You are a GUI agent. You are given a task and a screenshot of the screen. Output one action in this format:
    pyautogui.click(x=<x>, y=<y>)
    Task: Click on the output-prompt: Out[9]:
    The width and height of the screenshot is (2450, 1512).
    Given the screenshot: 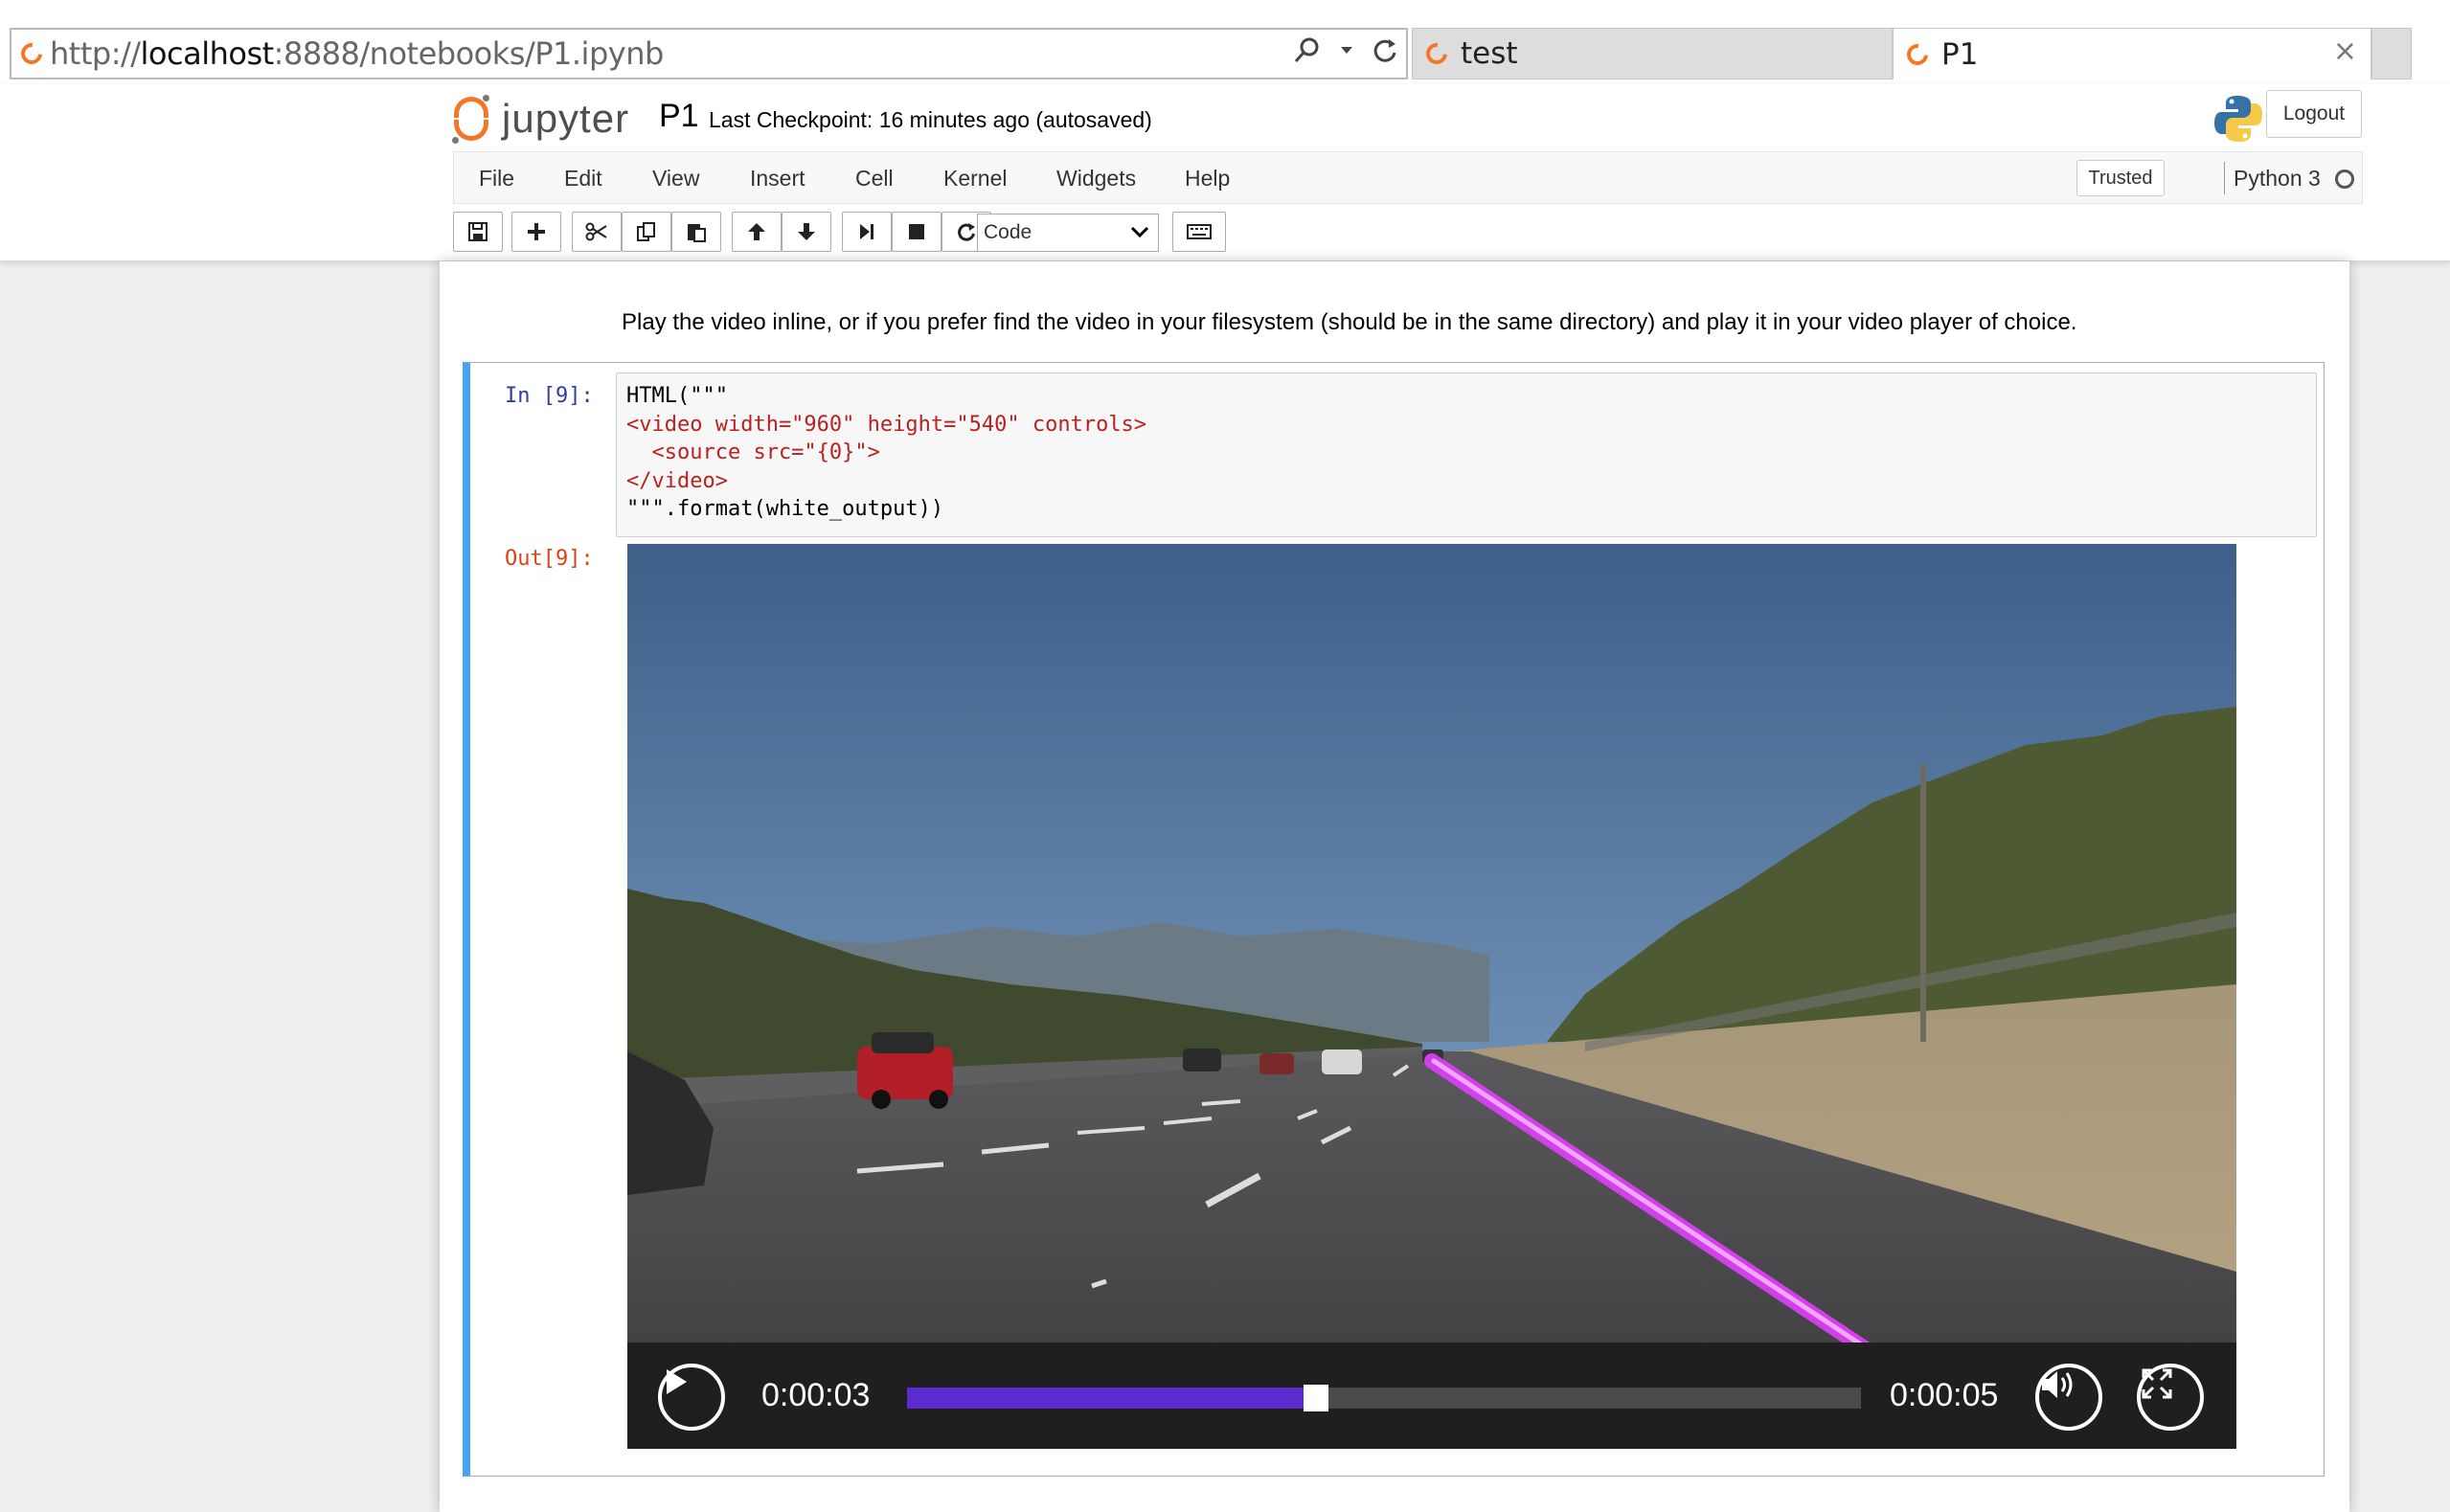 What is the action you would take?
    pyautogui.click(x=549, y=559)
    